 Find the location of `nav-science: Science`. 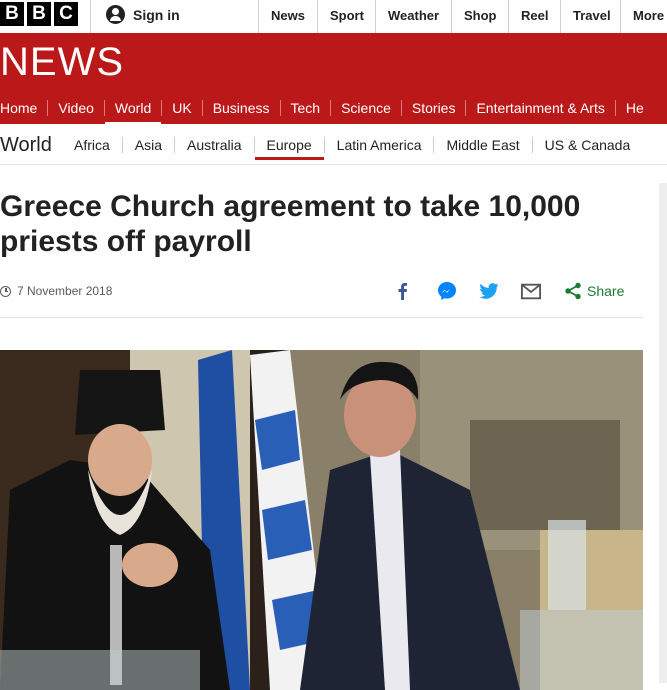

nav-science: Science is located at coordinates (366, 108).